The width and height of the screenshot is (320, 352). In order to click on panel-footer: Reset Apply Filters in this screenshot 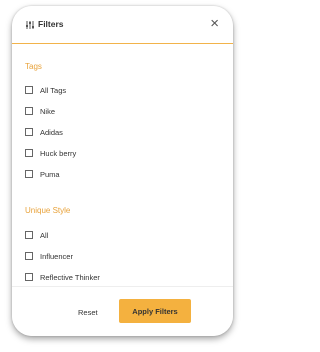, I will do `click(122, 311)`.